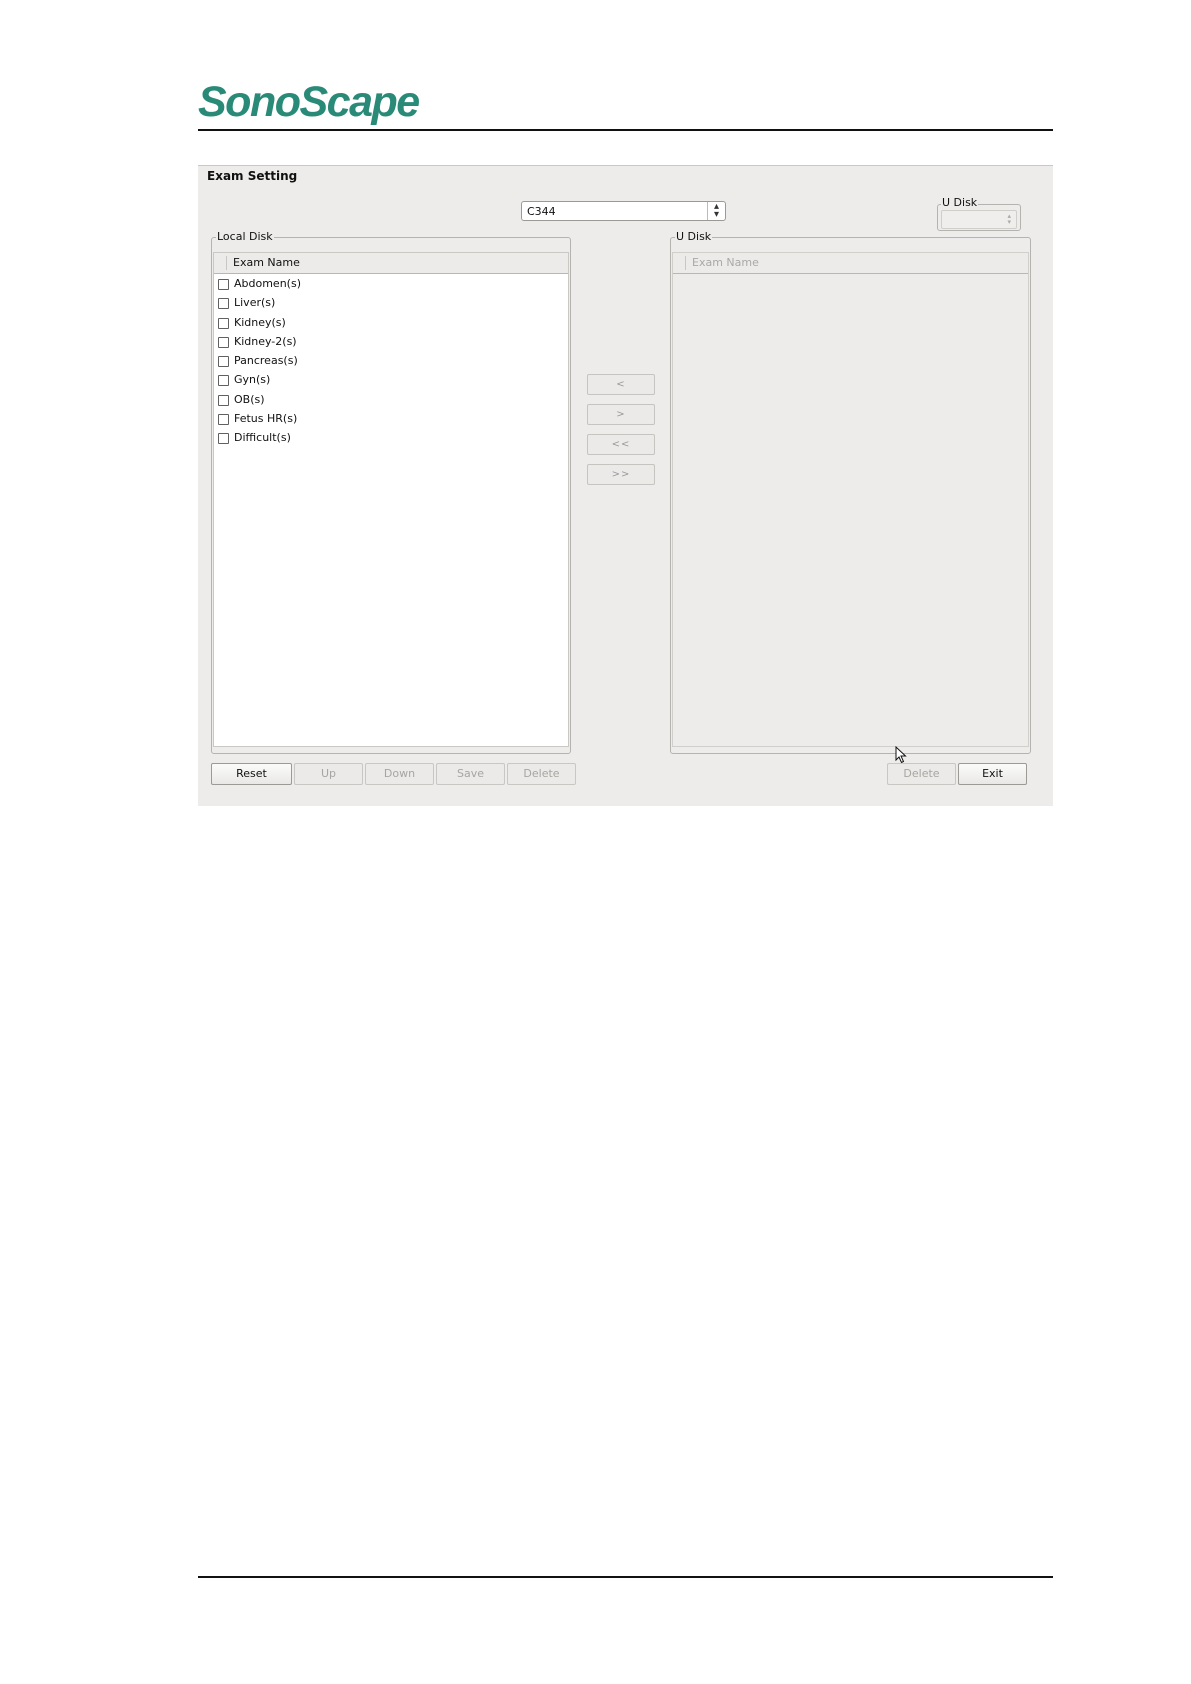 The height and width of the screenshot is (1684, 1191). I want to click on list-item: Fetus HR(s), so click(391, 418).